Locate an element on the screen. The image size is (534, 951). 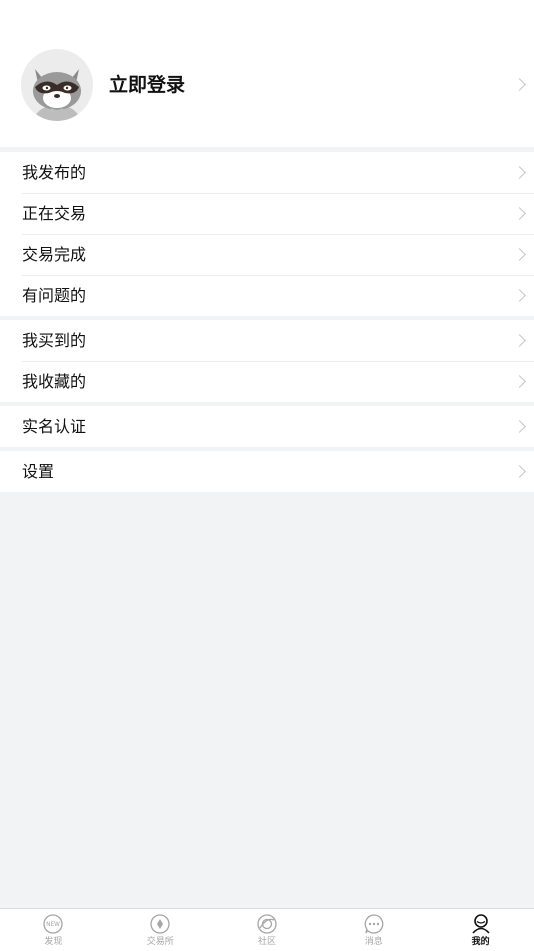
tab-exchange: 交易所 is located at coordinates (160, 930).